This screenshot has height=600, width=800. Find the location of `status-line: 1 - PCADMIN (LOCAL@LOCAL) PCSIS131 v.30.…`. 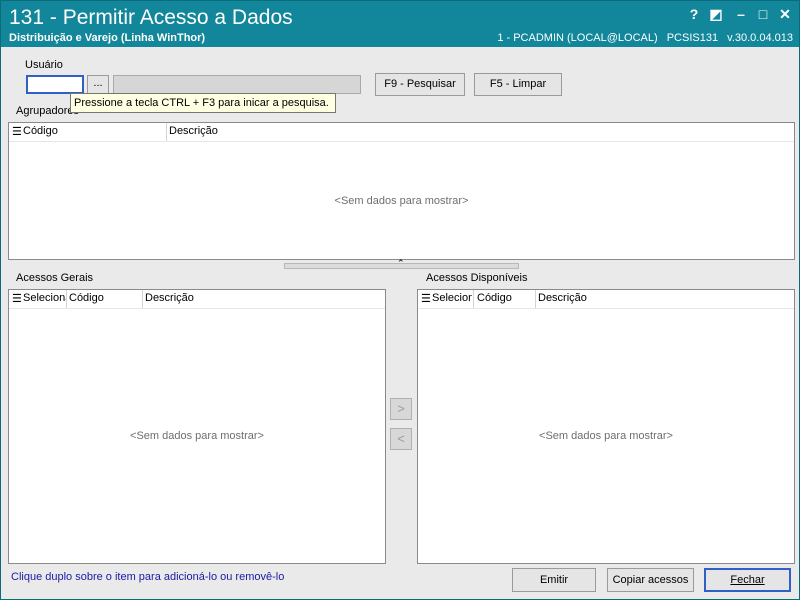

status-line: 1 - PCADMIN (LOCAL@LOCAL) PCSIS131 v.30.… is located at coordinates (642, 38).